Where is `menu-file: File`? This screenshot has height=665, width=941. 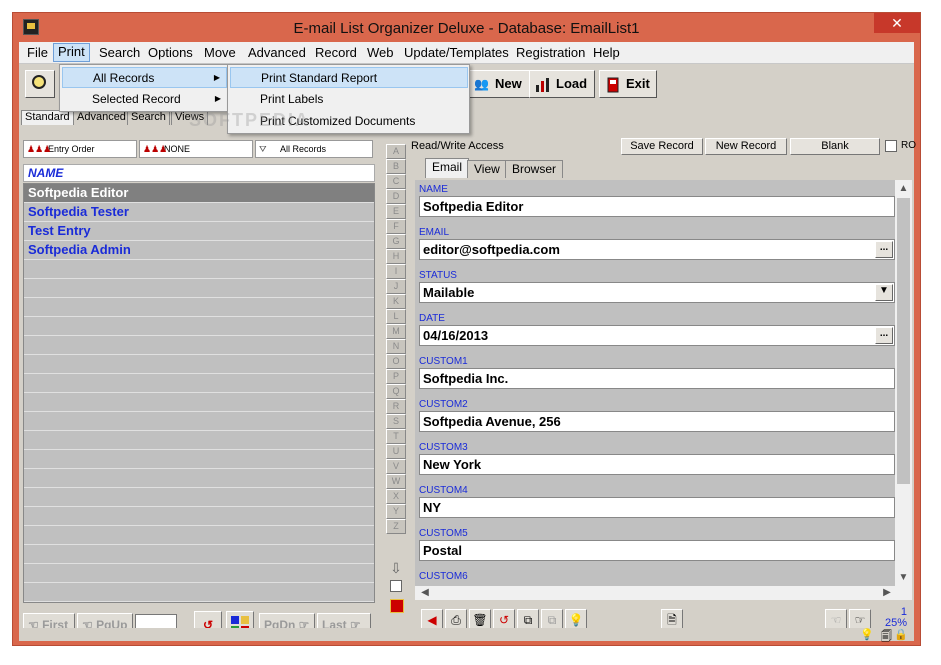
menu-file: File is located at coordinates (37, 53).